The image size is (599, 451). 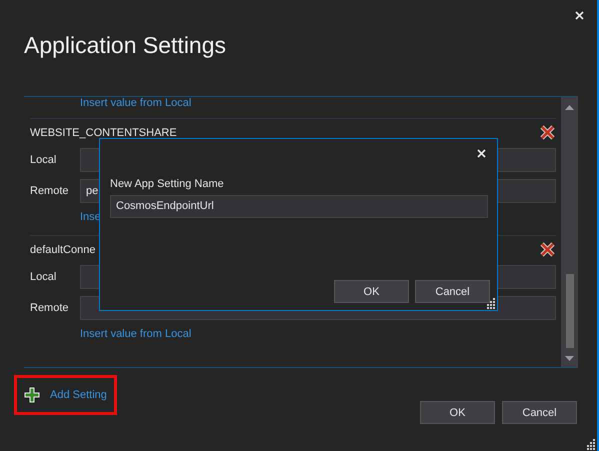 What do you see at coordinates (63, 250) in the screenshot?
I see `setting-name: defaultConne` at bounding box center [63, 250].